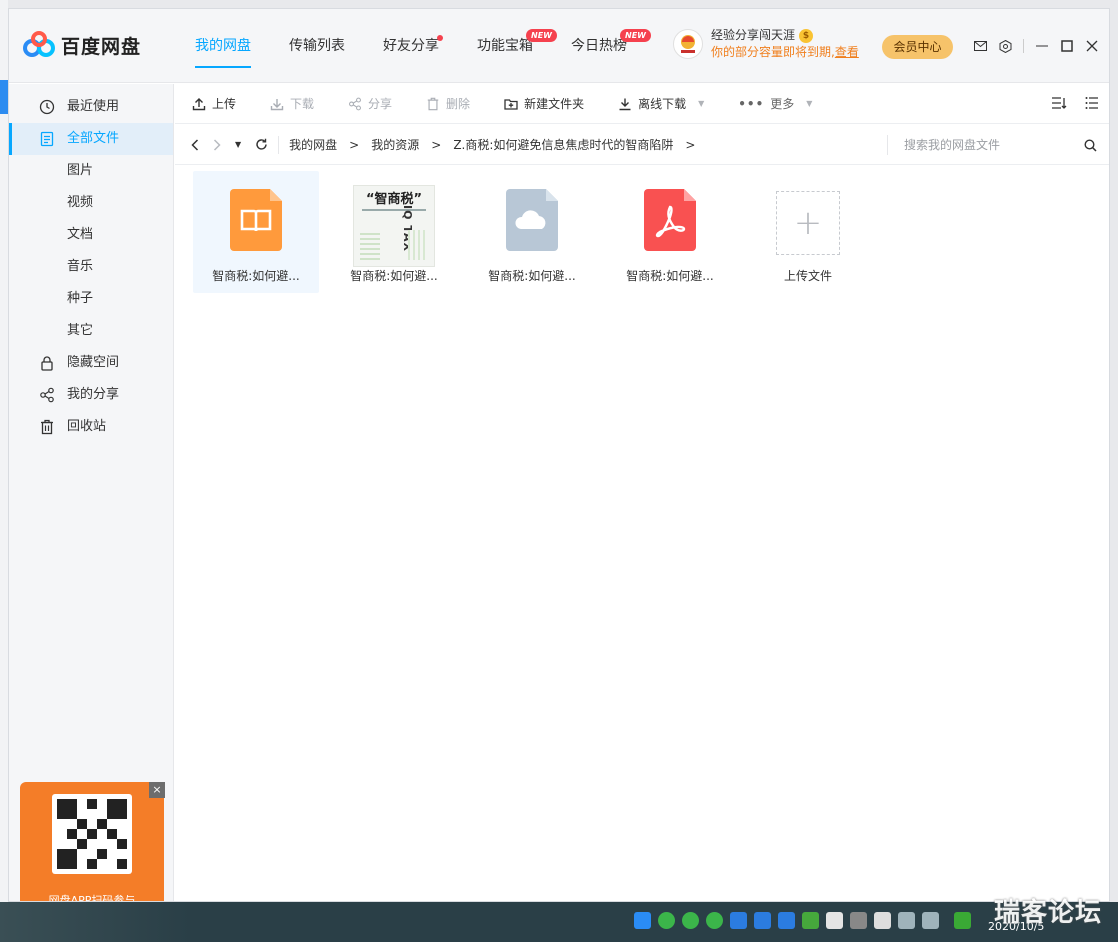 The height and width of the screenshot is (942, 1118). I want to click on history-dropdown-icon: ▼, so click(238, 144).